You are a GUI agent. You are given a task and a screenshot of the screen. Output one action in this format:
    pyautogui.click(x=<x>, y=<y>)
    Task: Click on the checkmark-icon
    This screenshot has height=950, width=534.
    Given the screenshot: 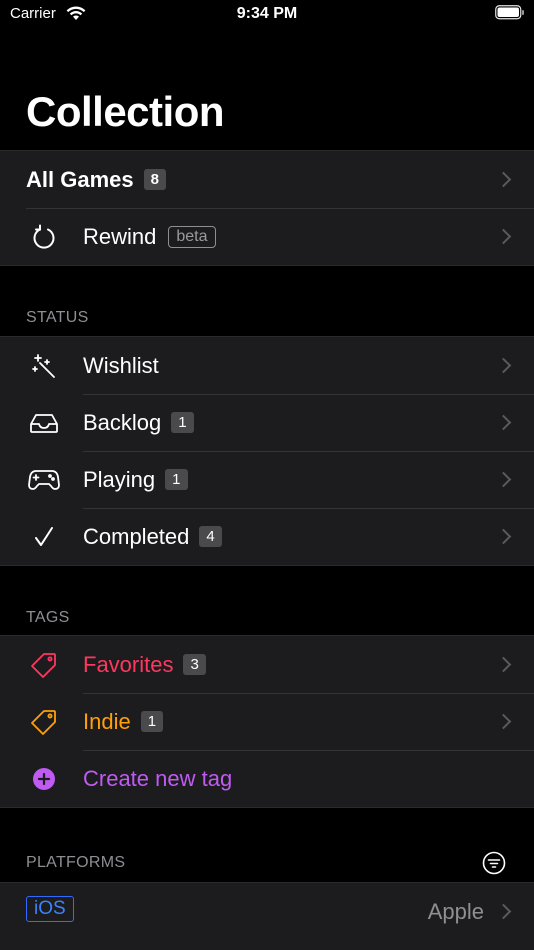 What is the action you would take?
    pyautogui.click(x=44, y=537)
    